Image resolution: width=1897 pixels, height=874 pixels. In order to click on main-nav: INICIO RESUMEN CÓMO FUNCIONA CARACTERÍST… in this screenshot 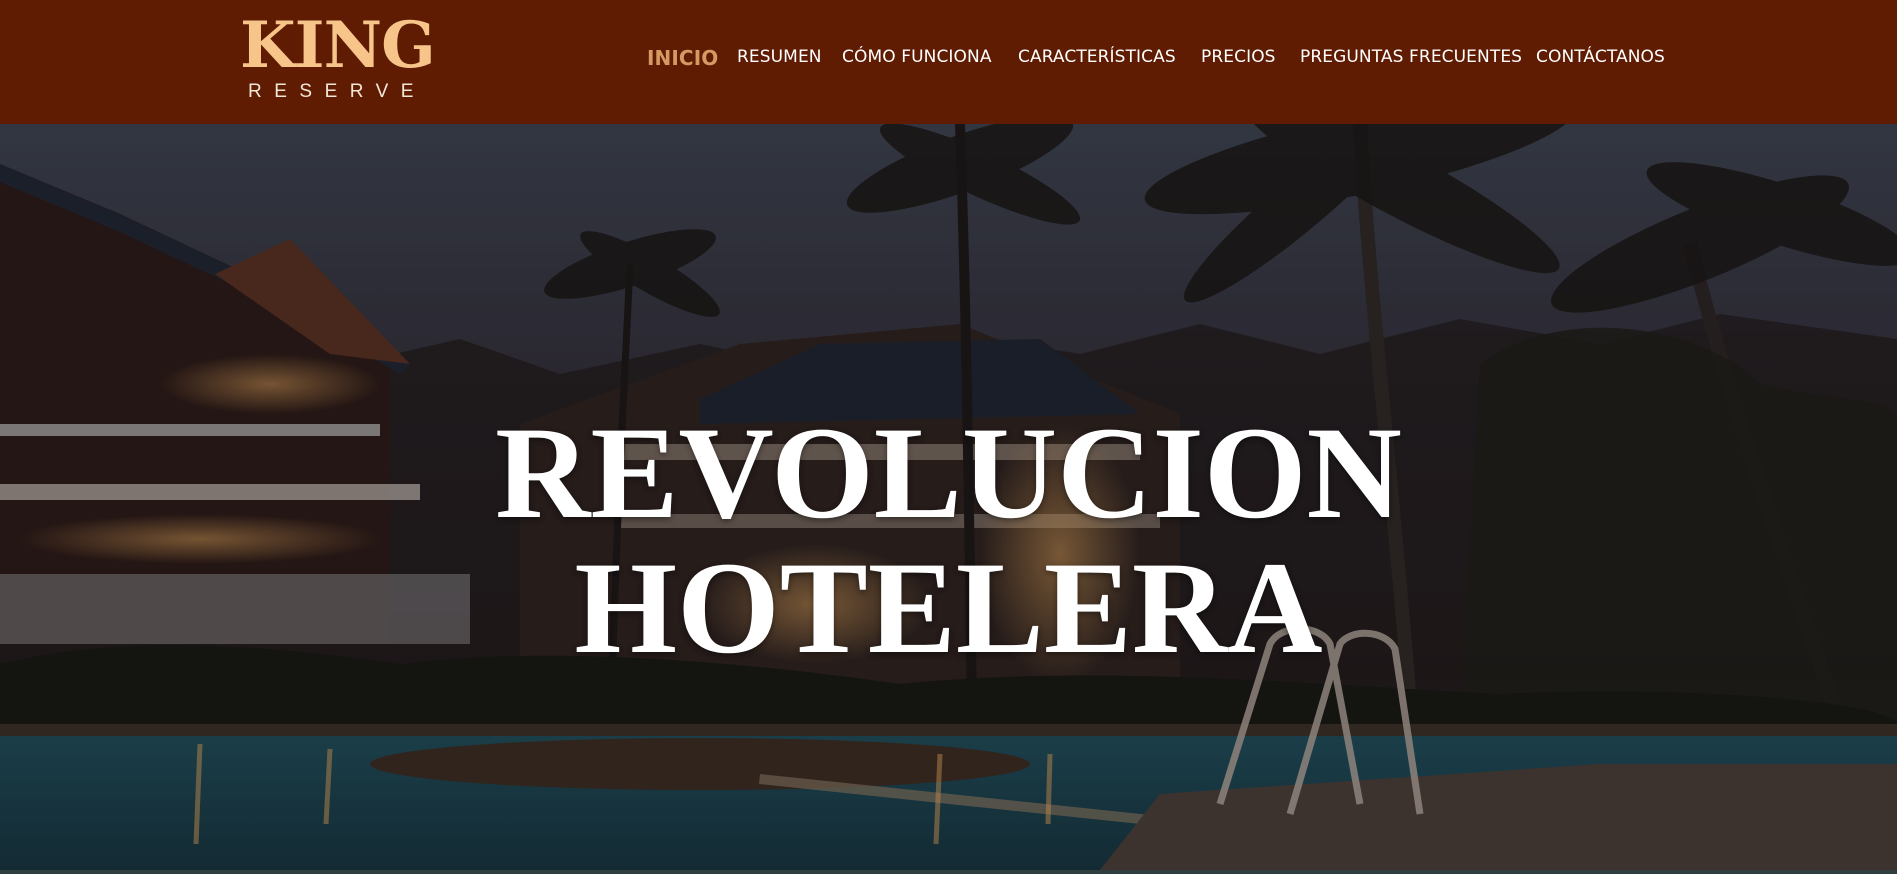, I will do `click(948, 57)`.